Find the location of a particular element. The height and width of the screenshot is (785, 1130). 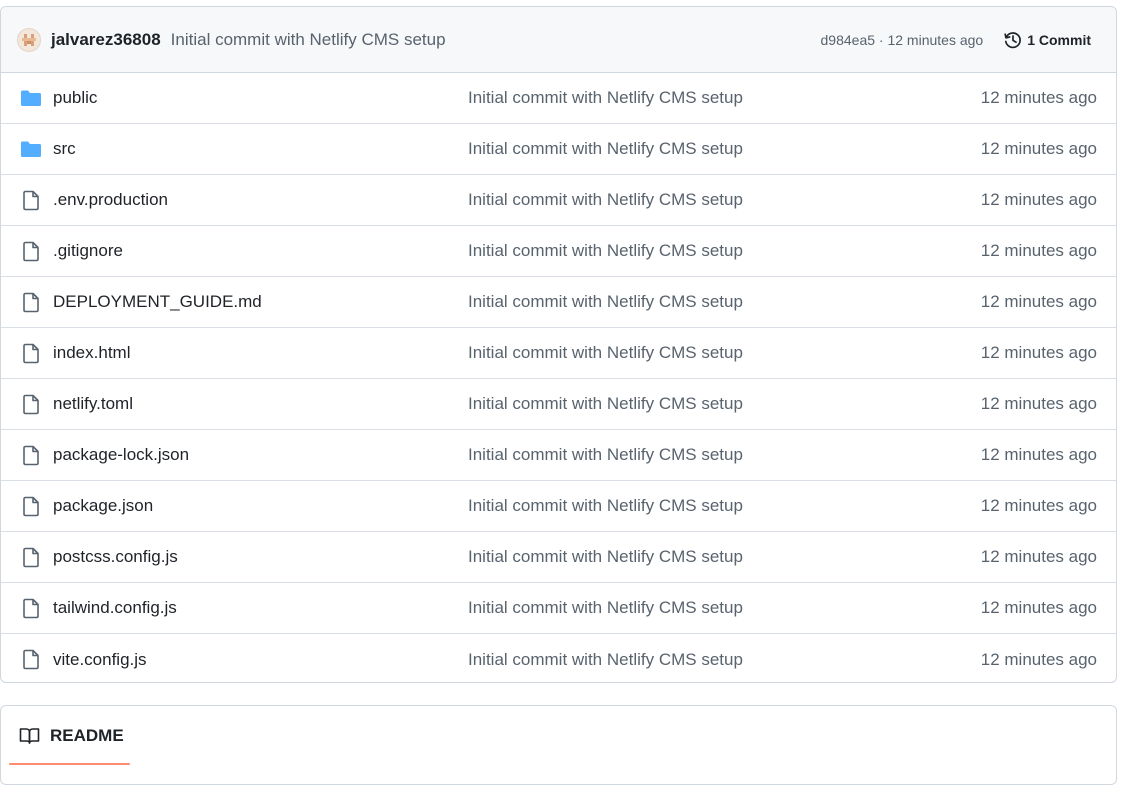

file-name-link: .gitignore is located at coordinates (88, 251).